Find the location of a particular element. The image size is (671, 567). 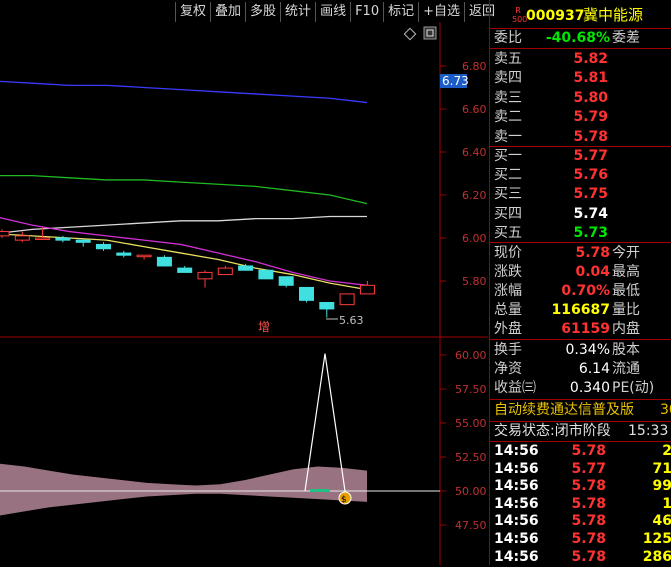

money-bag-icon: $ is located at coordinates (345, 498).